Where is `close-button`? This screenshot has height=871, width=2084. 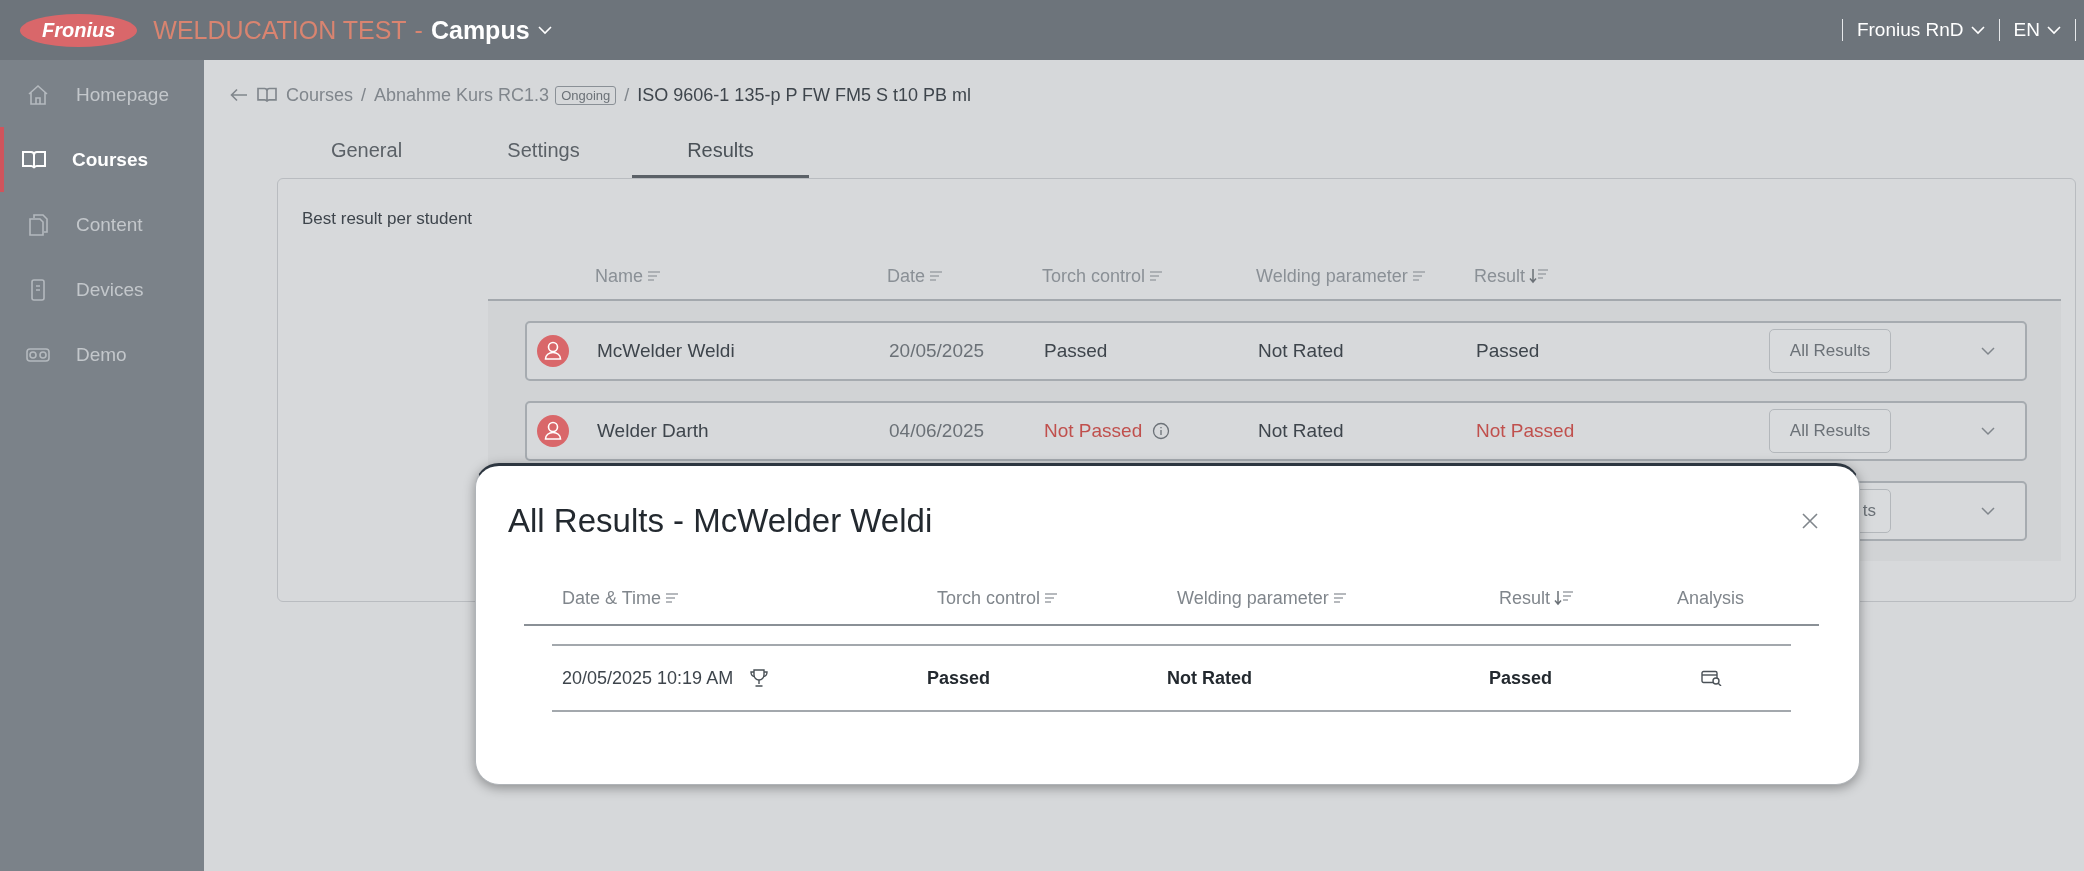 close-button is located at coordinates (1810, 521).